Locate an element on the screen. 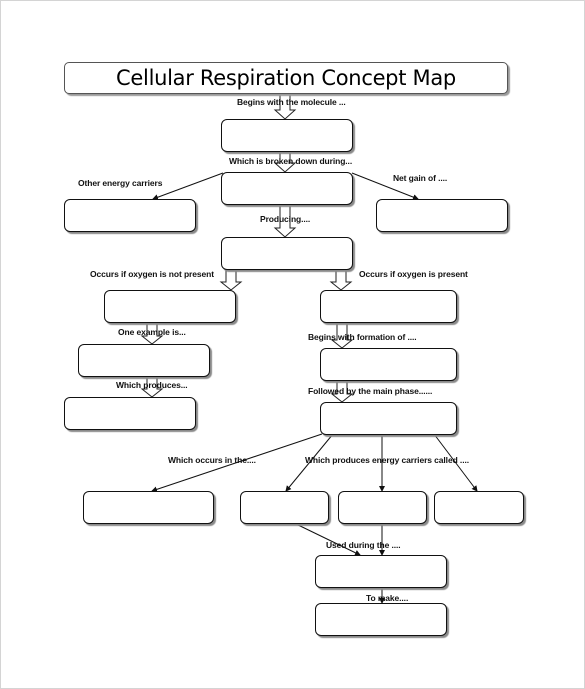 This screenshot has height=689, width=585. box-anaerobic-example is located at coordinates (144, 360).